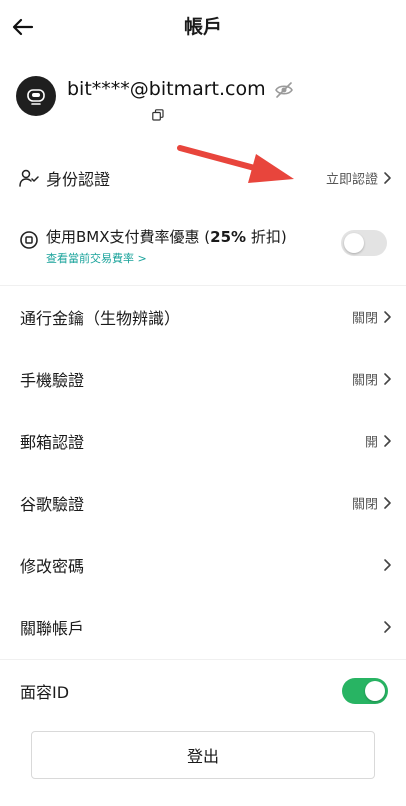 The width and height of the screenshot is (406, 806). Describe the element at coordinates (364, 243) in the screenshot. I see `bmx-discount-toggle` at that location.